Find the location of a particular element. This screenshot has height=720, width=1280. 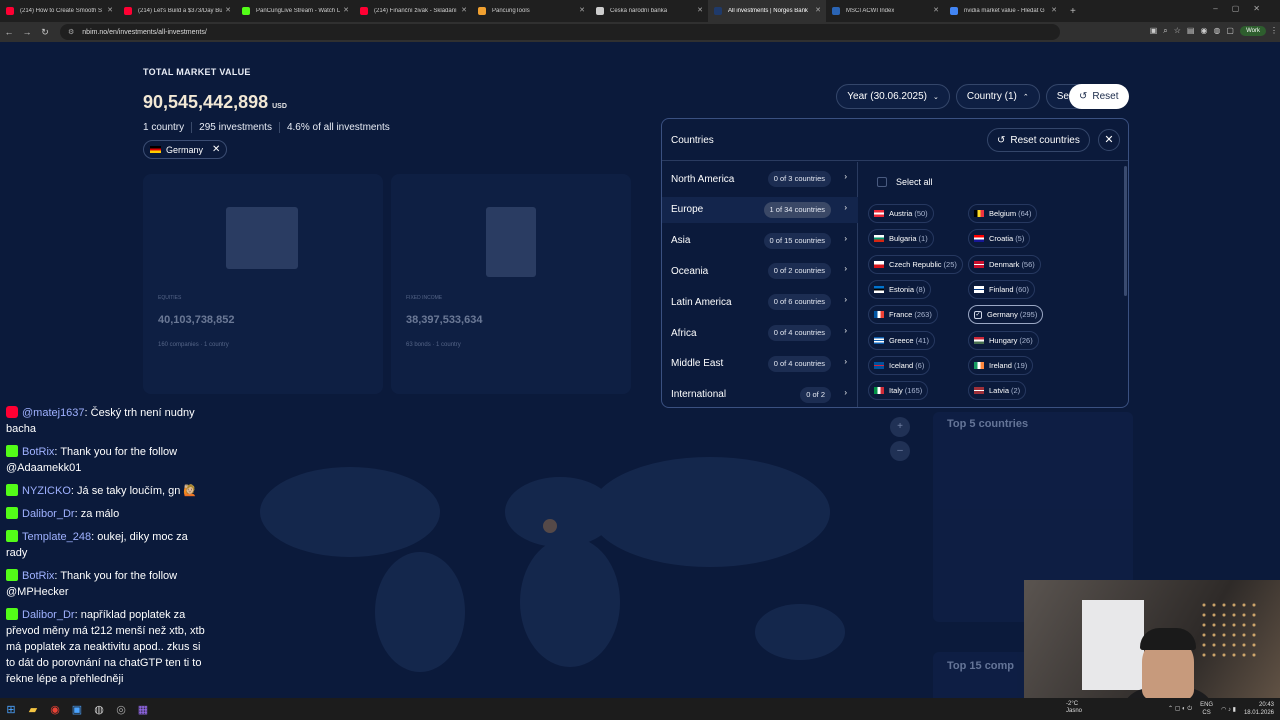

zoom-in-button: + is located at coordinates (900, 427).